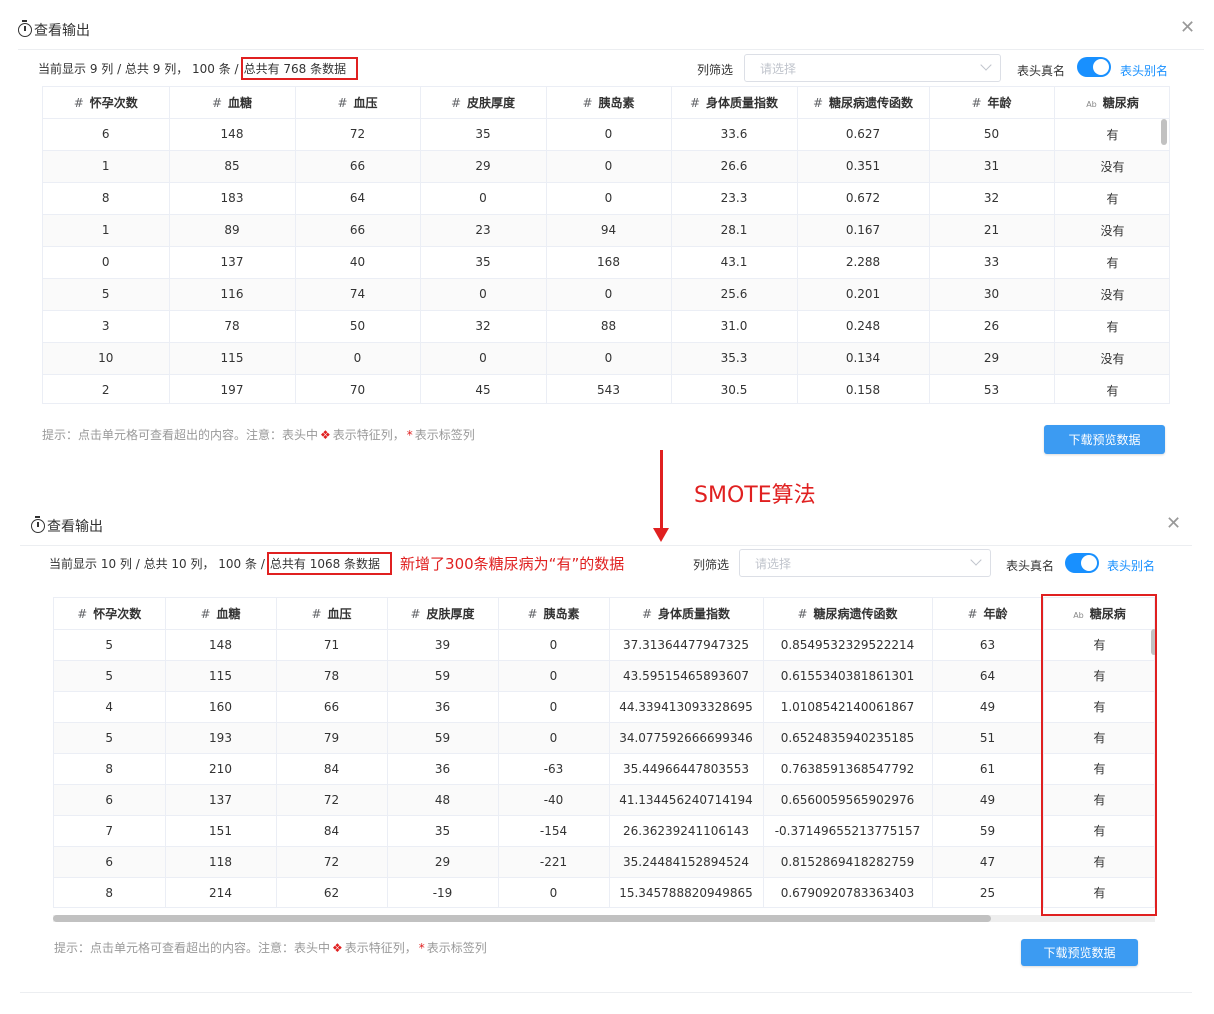 The width and height of the screenshot is (1214, 1014). Describe the element at coordinates (110, 800) in the screenshot. I see `table-cell: 6` at that location.